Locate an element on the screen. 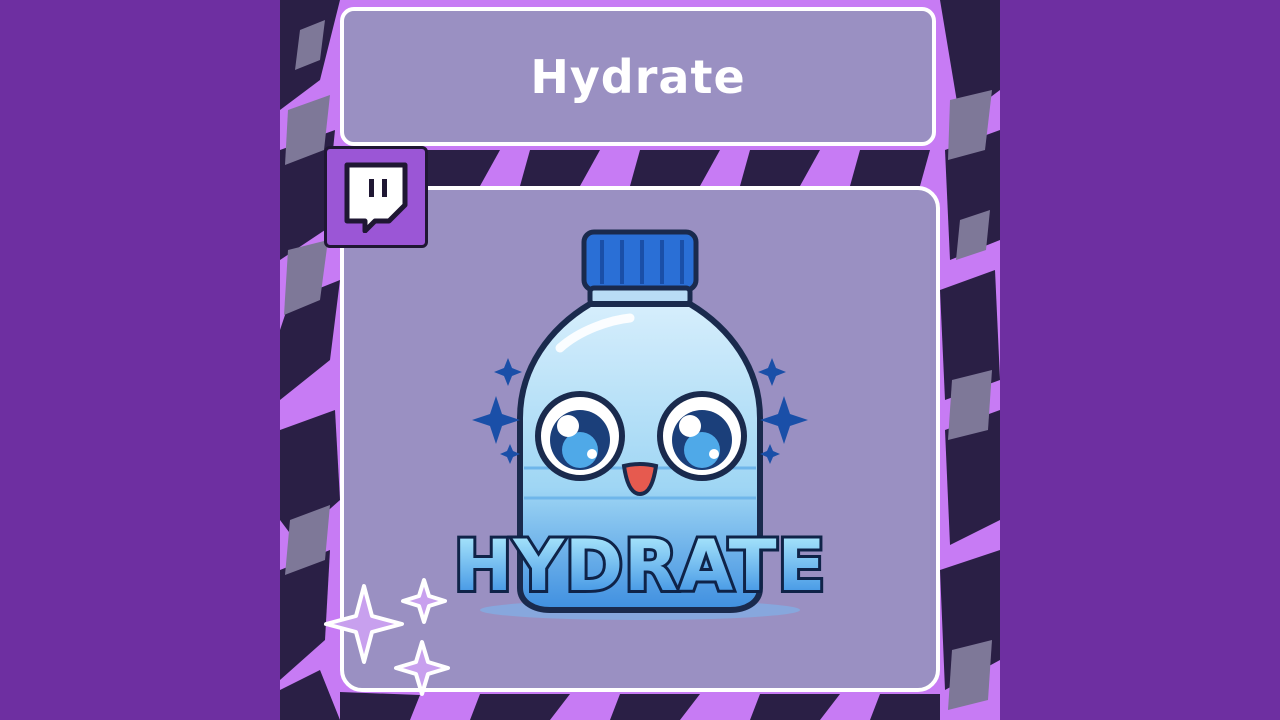 Image resolution: width=1280 pixels, height=720 pixels. mascot-wordmark: HYDRATE is located at coordinates (640, 566).